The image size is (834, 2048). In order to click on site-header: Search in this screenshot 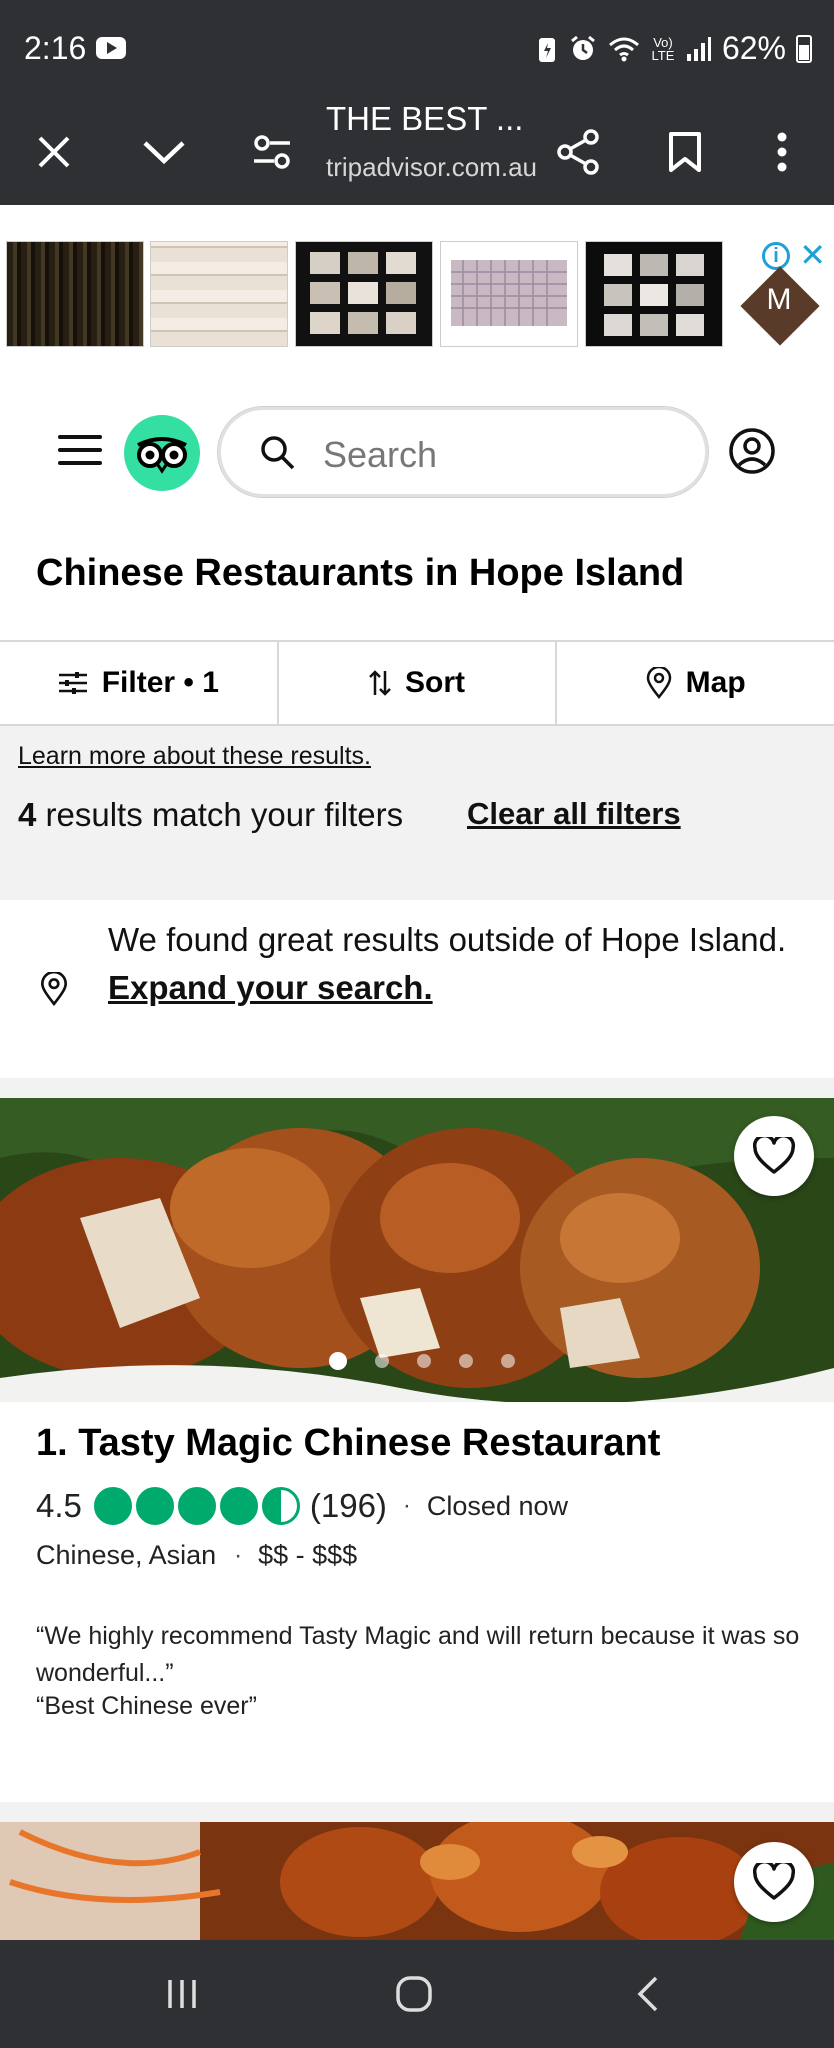, I will do `click(417, 450)`.